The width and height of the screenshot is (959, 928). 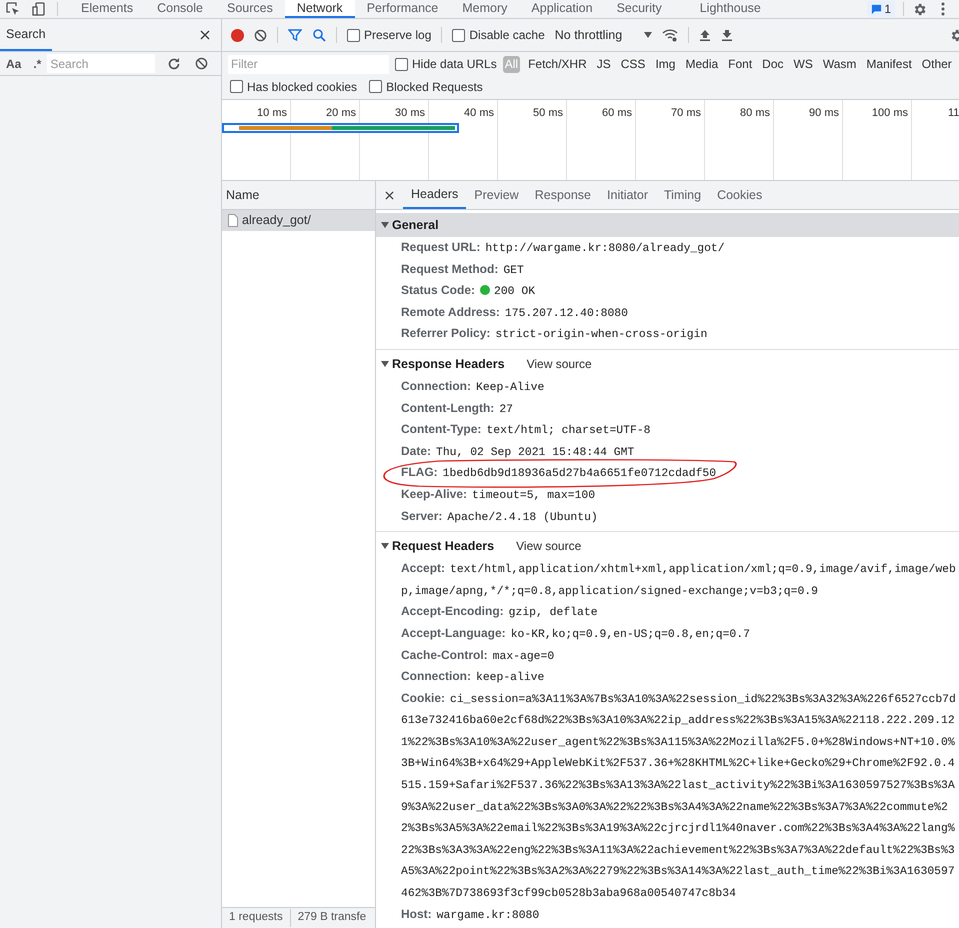 What do you see at coordinates (627, 195) in the screenshot?
I see `detail-tab: Initiator` at bounding box center [627, 195].